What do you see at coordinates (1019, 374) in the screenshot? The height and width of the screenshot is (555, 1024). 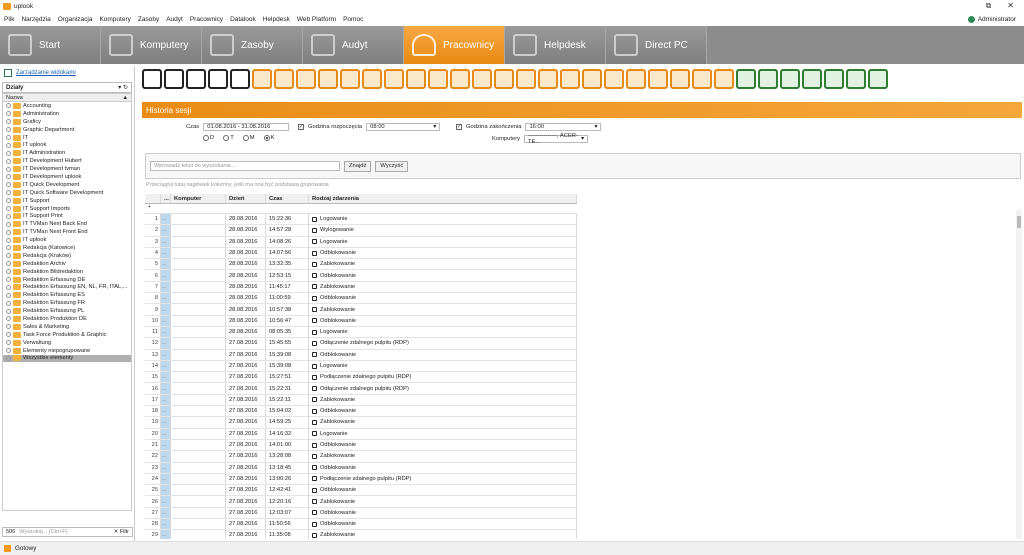 I see `grid-scrollbar` at bounding box center [1019, 374].